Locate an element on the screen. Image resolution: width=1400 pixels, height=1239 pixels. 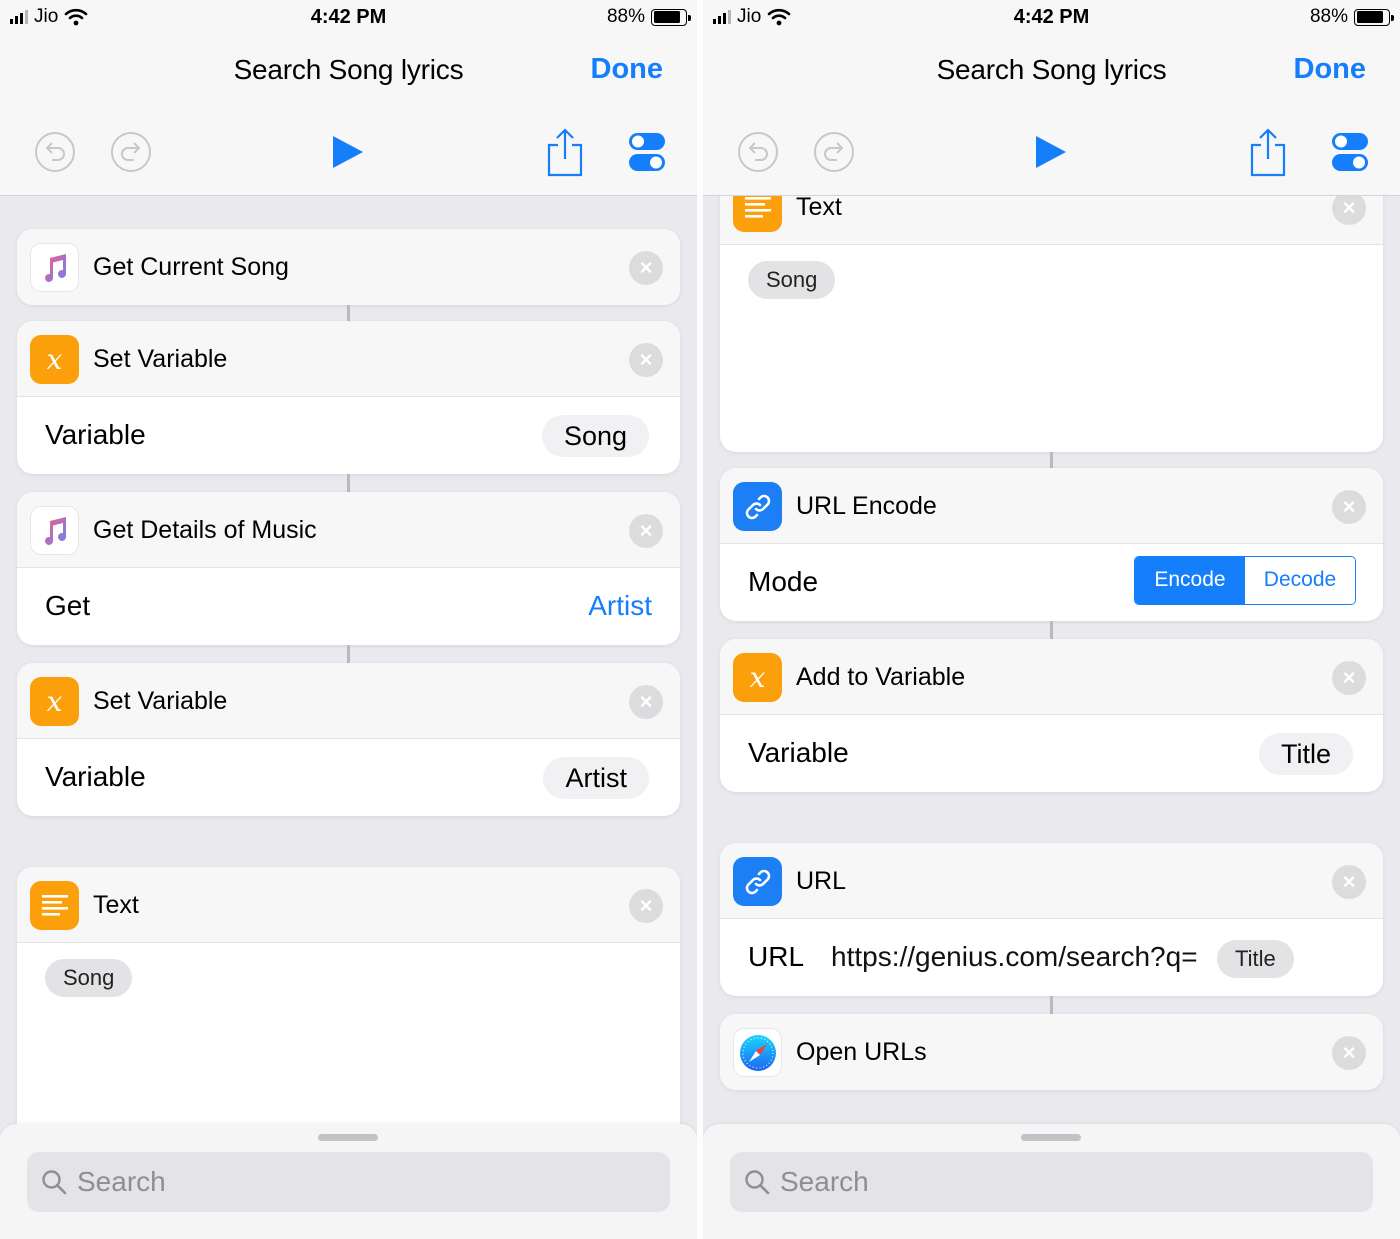
card-title: Get Details of Music is located at coordinates (205, 530).